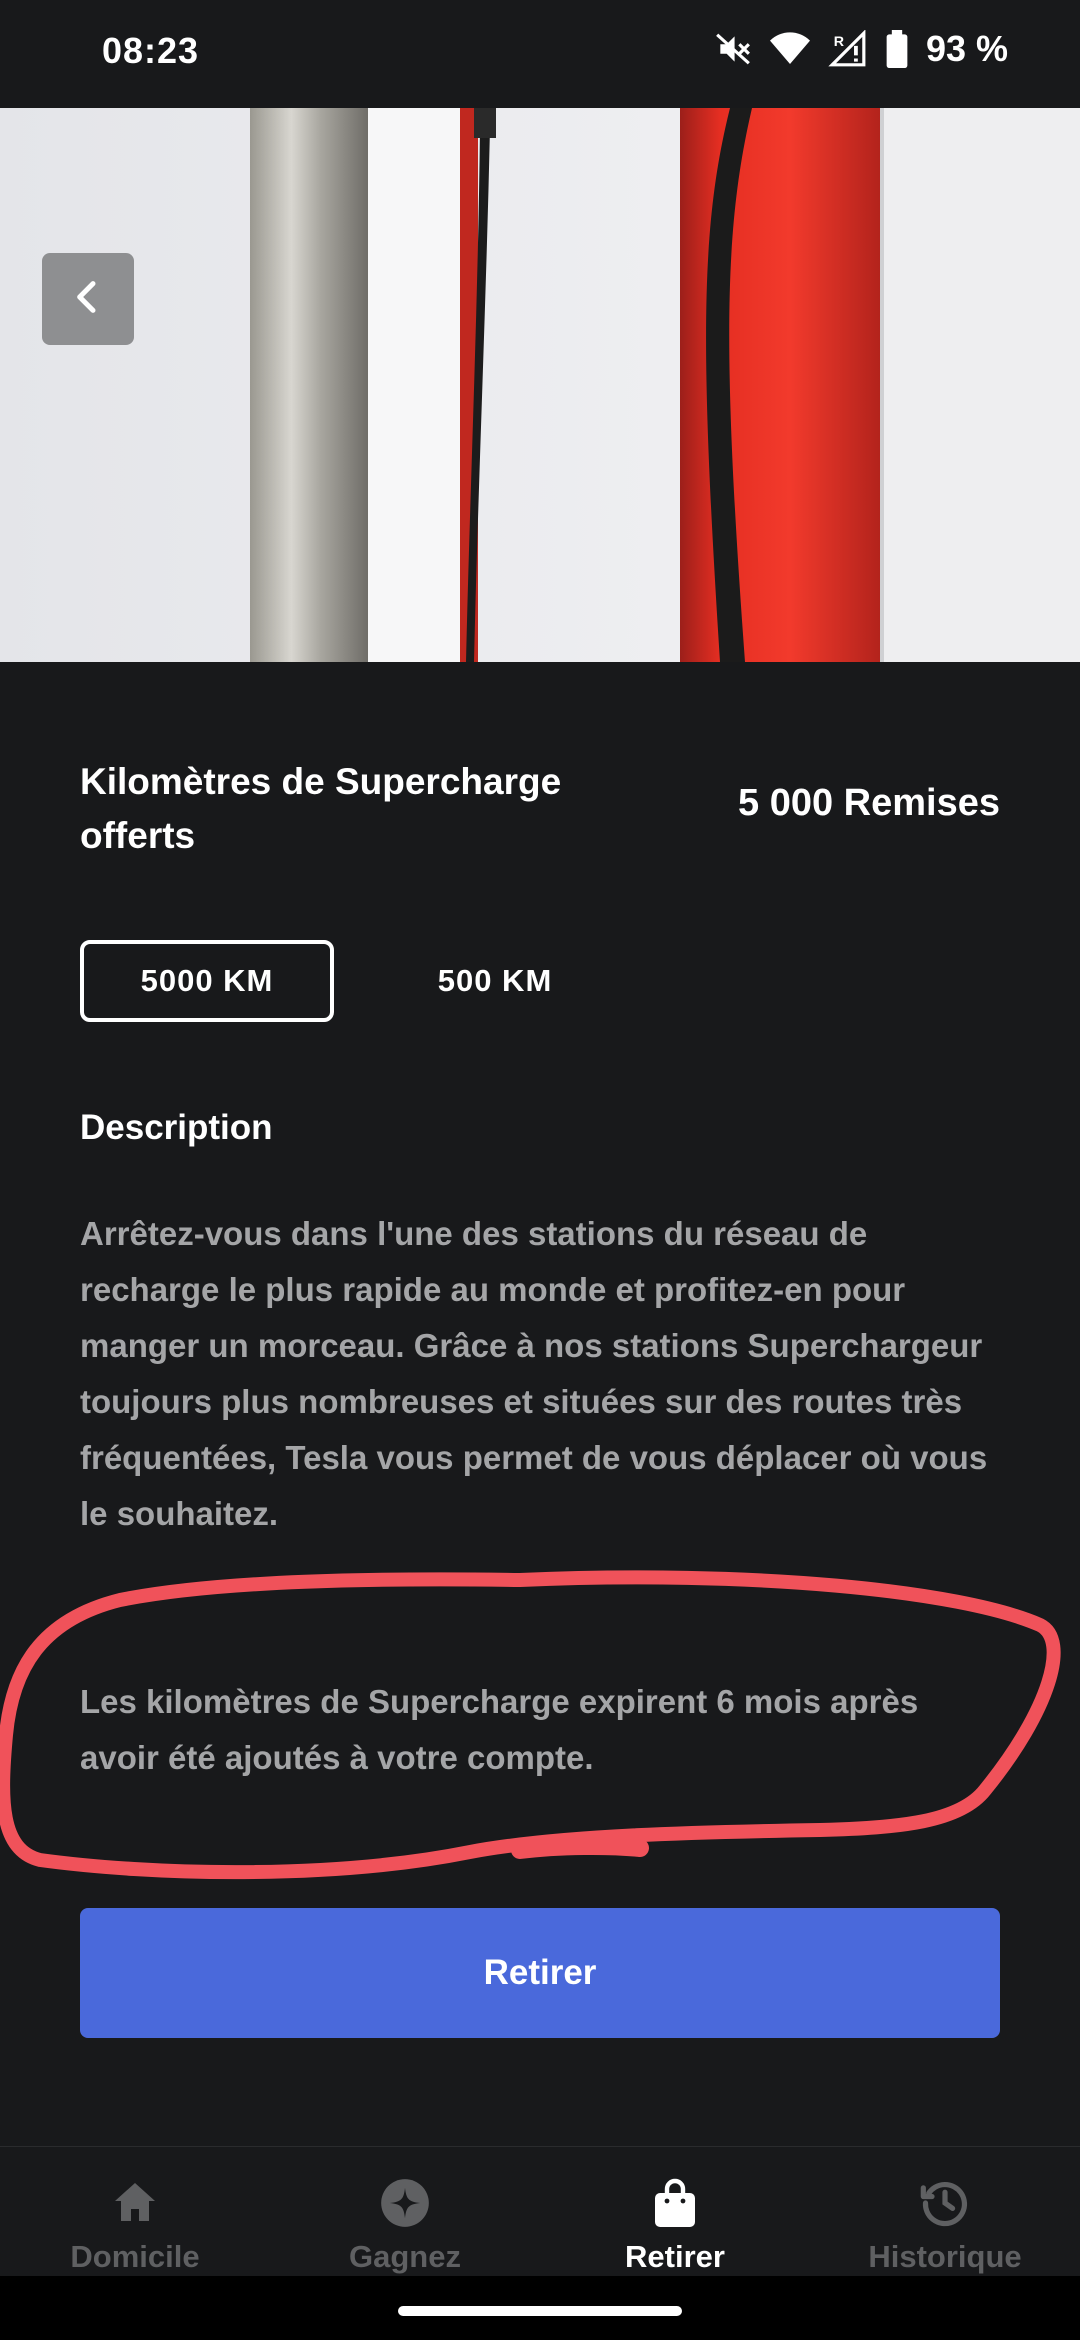 This screenshot has height=2340, width=1080. I want to click on nav-label-home: Domicile, so click(135, 2256).